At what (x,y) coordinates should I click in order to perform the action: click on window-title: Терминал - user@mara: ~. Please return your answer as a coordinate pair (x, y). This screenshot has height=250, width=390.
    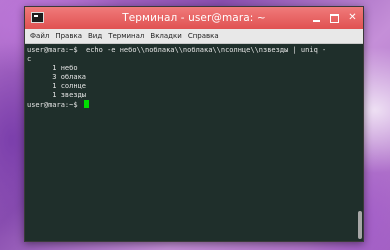
    Looking at the image, I should click on (194, 18).